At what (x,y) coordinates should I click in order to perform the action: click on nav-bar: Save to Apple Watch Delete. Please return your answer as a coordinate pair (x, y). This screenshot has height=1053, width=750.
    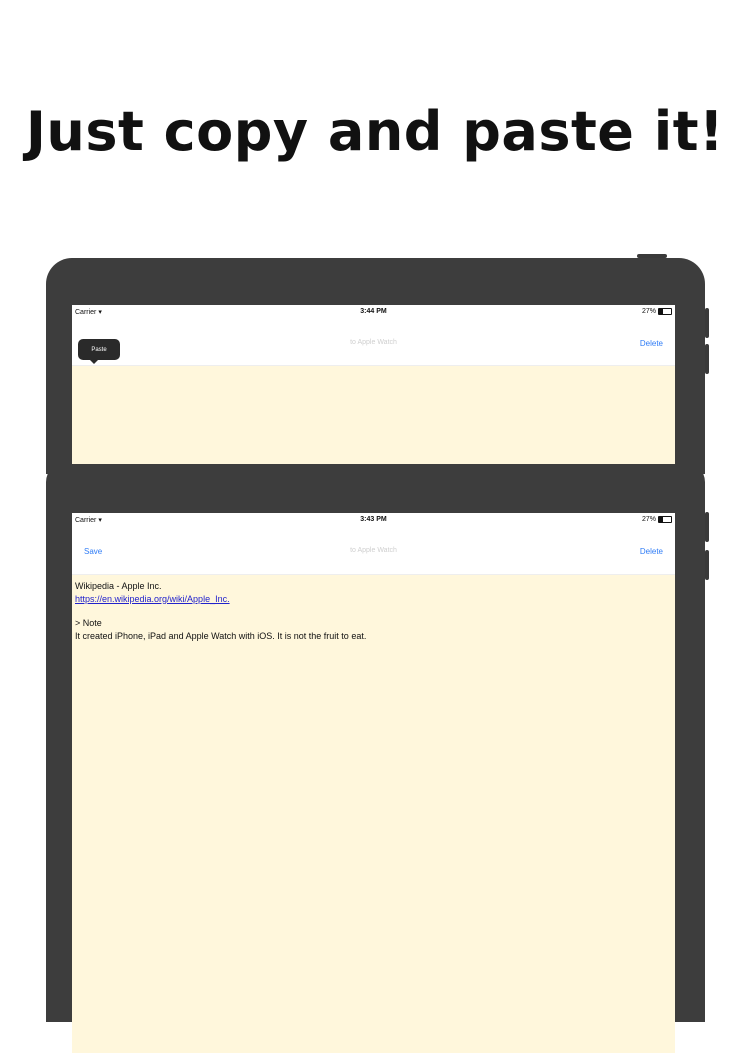
    Looking at the image, I should click on (373, 551).